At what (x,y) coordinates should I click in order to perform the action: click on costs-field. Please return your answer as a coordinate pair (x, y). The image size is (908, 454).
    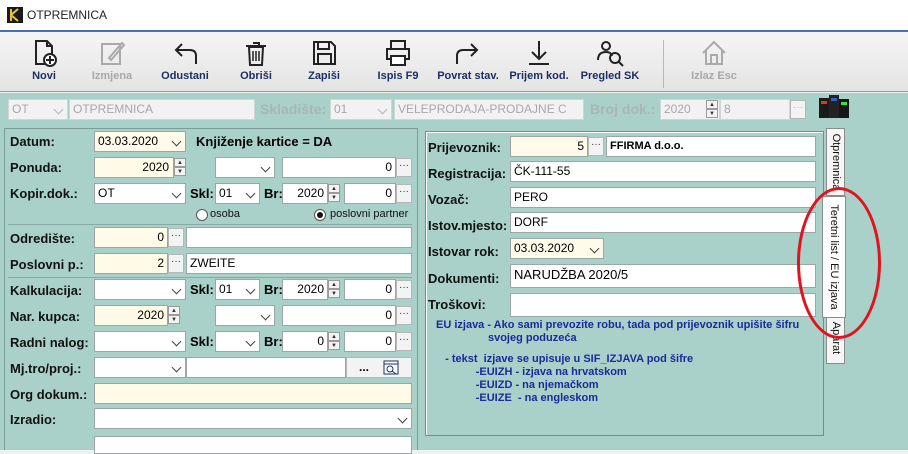
    Looking at the image, I should click on (663, 305).